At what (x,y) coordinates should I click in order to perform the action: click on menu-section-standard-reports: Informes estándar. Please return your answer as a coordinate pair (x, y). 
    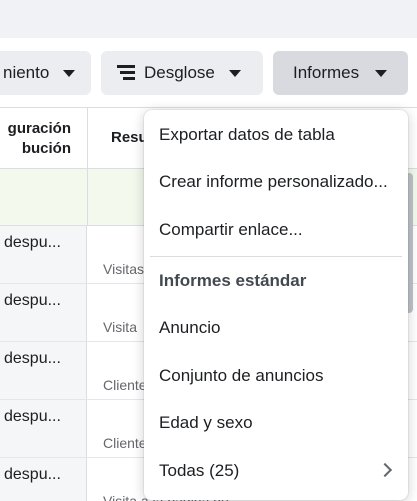
    Looking at the image, I should click on (233, 280).